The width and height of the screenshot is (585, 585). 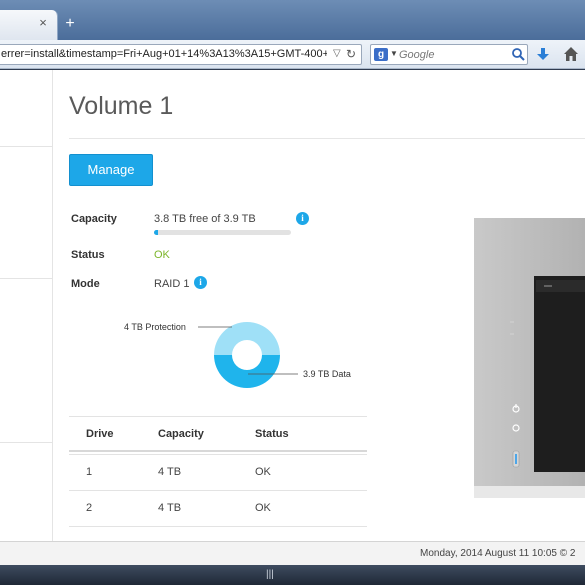 What do you see at coordinates (272, 434) in the screenshot?
I see `column-header-status: Status` at bounding box center [272, 434].